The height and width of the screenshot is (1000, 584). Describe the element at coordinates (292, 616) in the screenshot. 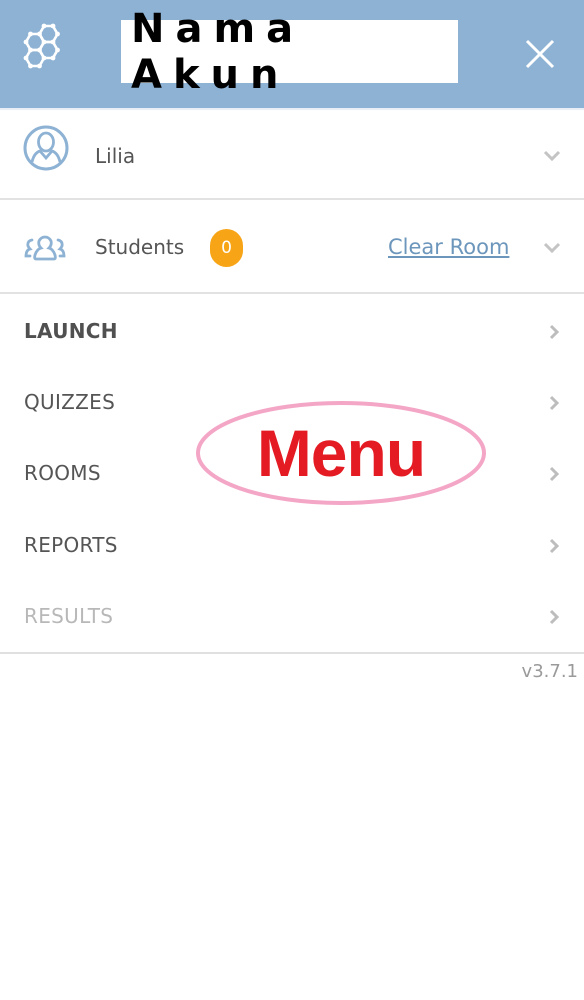

I see `menu-item-results: RESULTS` at that location.